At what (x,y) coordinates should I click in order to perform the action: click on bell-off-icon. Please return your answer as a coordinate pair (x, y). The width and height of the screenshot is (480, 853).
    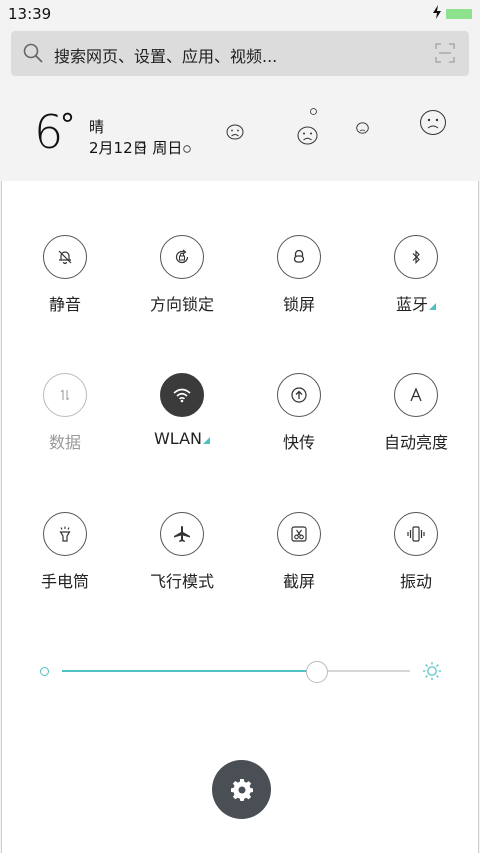
    Looking at the image, I should click on (65, 257).